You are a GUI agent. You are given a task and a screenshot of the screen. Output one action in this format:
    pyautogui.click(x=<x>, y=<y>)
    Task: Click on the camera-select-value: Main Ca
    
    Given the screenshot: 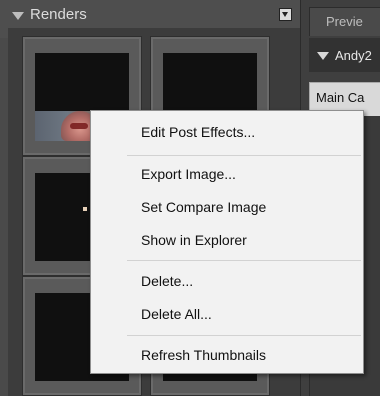 What is the action you would take?
    pyautogui.click(x=340, y=97)
    